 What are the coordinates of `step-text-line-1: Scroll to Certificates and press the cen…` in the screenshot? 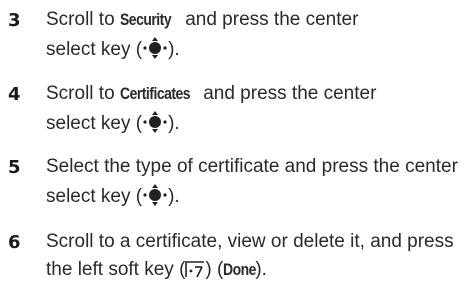 It's located at (211, 94).